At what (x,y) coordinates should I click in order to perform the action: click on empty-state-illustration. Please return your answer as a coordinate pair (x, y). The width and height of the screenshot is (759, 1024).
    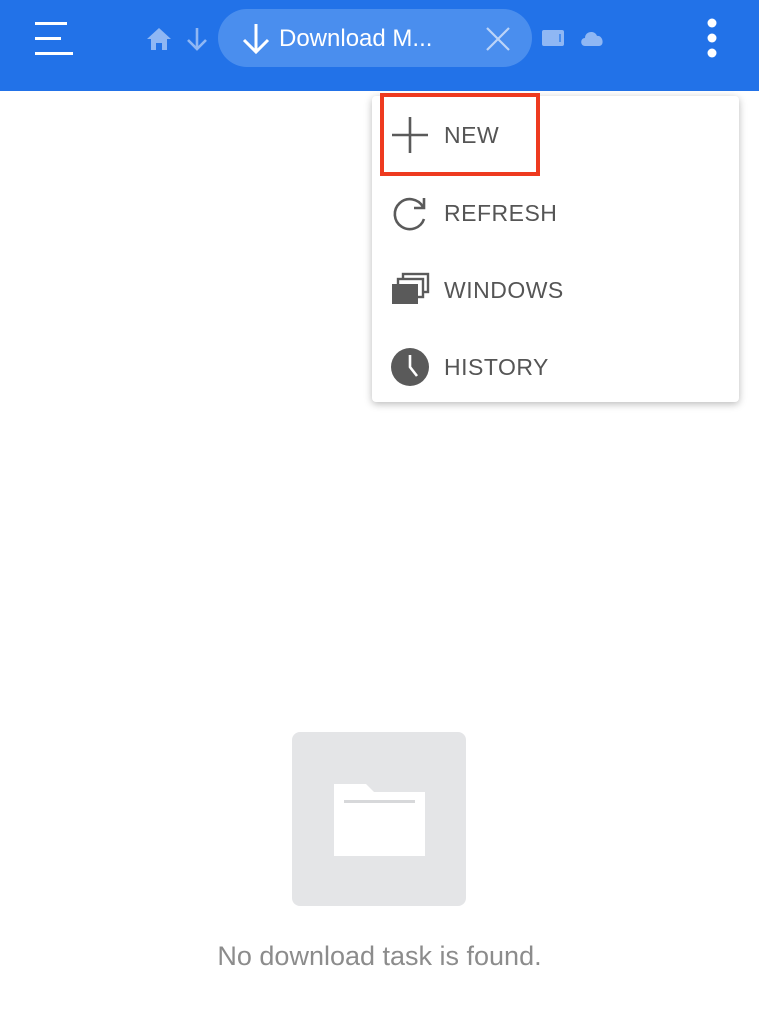
    Looking at the image, I should click on (379, 819).